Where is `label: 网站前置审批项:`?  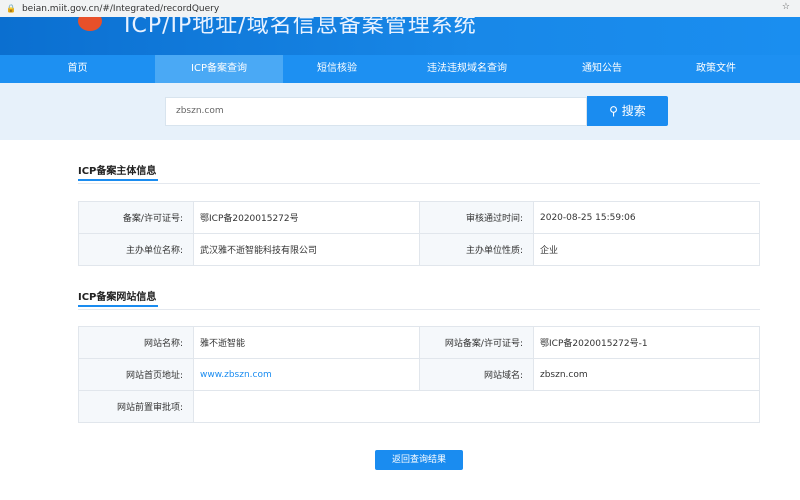
label: 网站前置审批项: is located at coordinates (136, 406).